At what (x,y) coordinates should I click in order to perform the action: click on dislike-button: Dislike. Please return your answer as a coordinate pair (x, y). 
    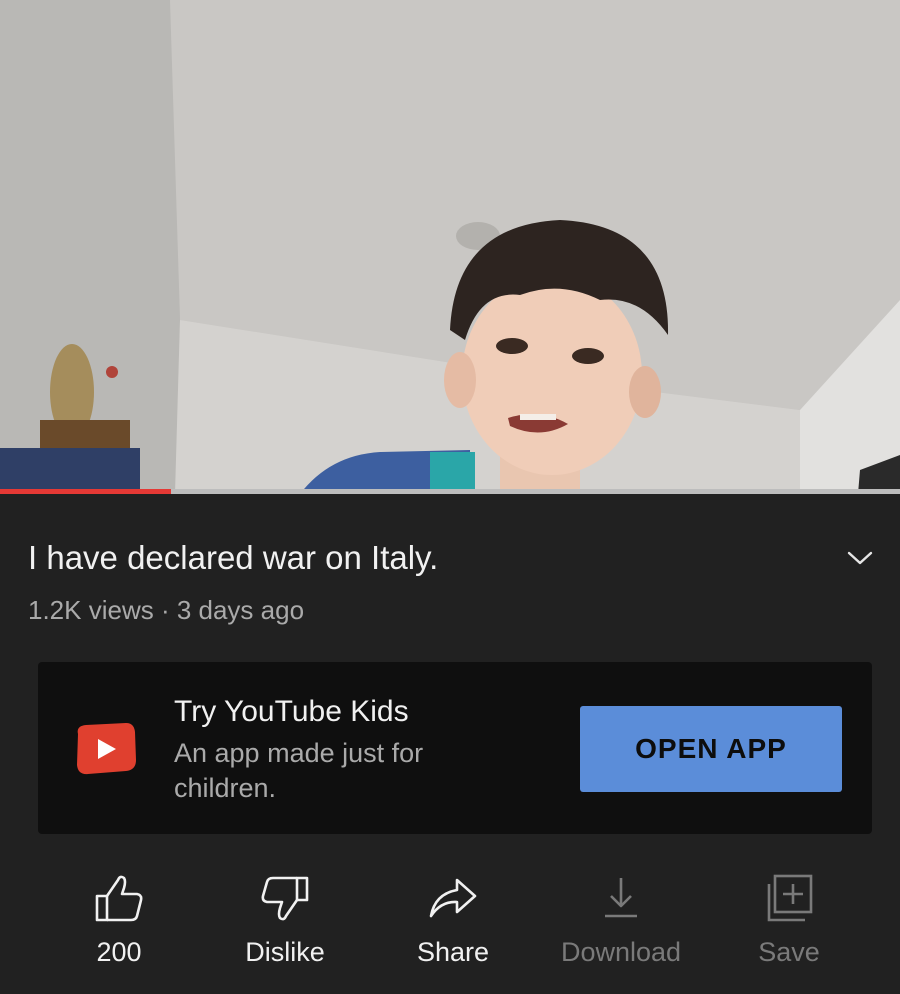
    Looking at the image, I should click on (285, 922).